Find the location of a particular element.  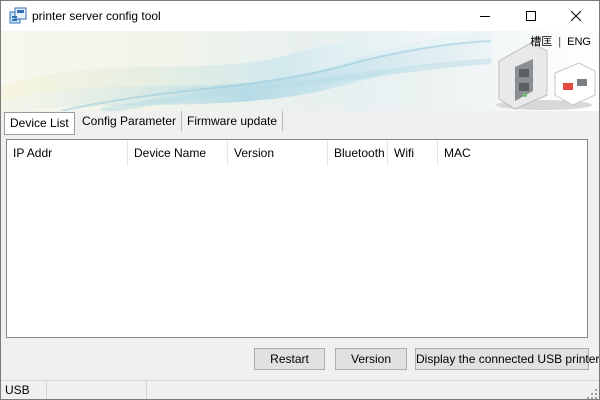

tab-firmware-update-label: Firmware update is located at coordinates (232, 121).